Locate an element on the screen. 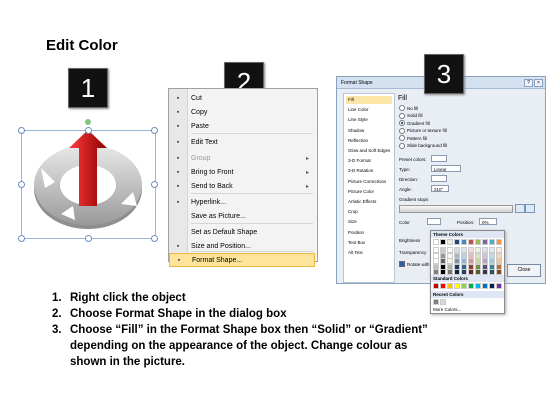 This screenshot has width=560, height=420. menu-item: ▪ Group ▸ is located at coordinates (242, 158).